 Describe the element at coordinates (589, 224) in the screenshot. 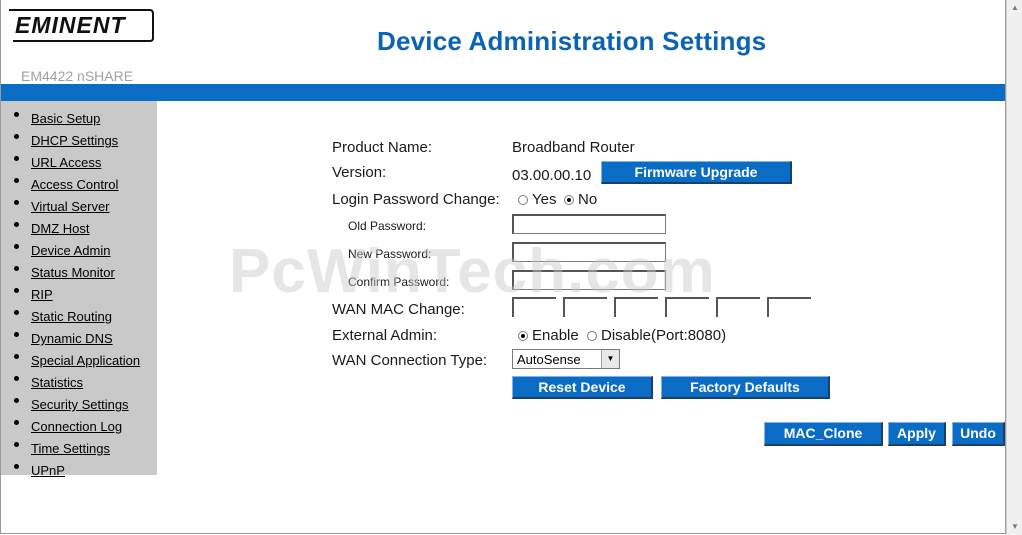

I see `old-password-input` at that location.